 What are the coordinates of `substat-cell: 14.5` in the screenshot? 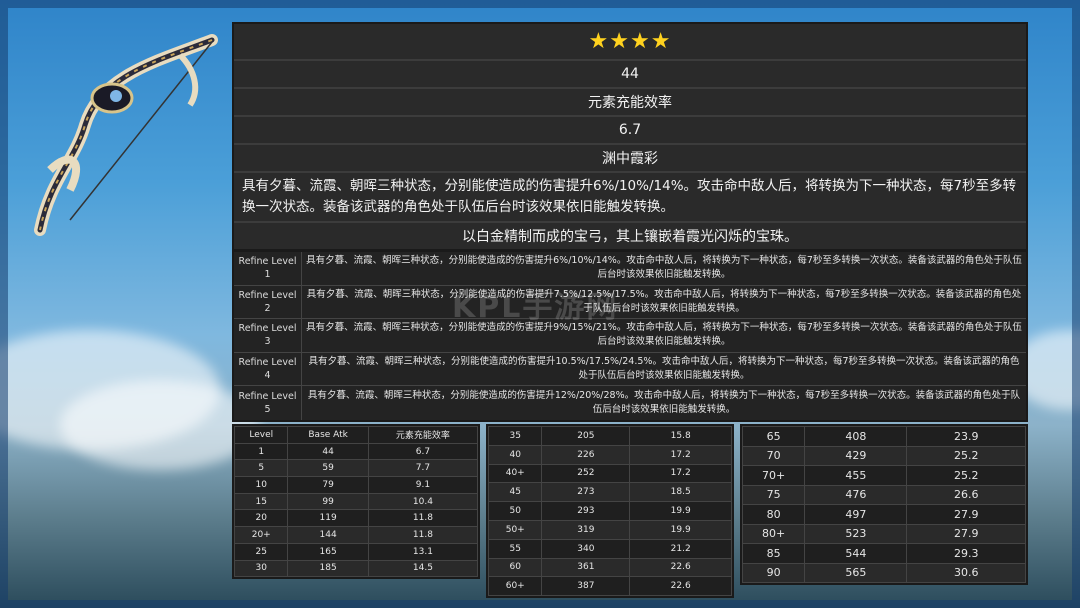 It's located at (423, 568).